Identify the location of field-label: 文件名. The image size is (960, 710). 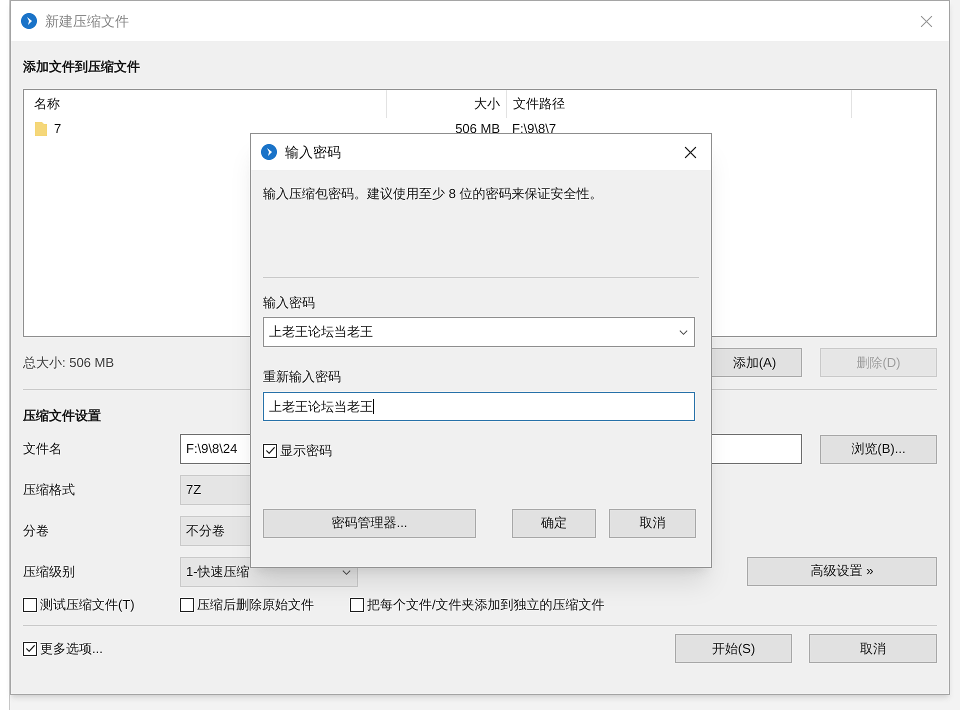
(43, 449).